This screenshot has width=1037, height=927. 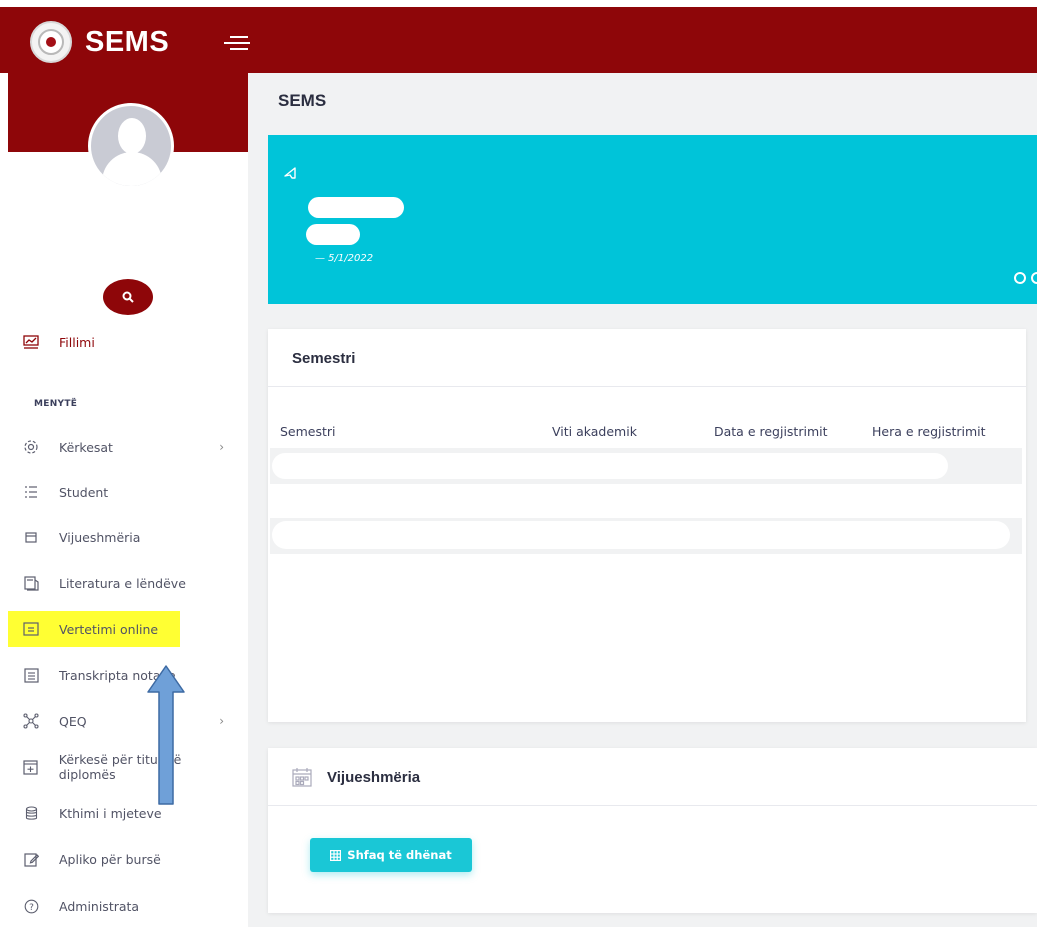 I want to click on sidebar-item-vertetimi-online: Vertetimi online, so click(x=94, y=629).